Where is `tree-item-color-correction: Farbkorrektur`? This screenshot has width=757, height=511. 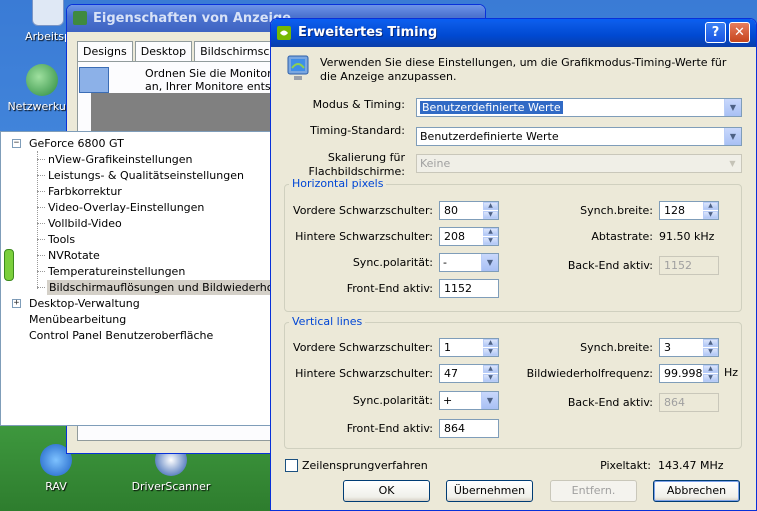 tree-item-color-correction: Farbkorrektur is located at coordinates (85, 191).